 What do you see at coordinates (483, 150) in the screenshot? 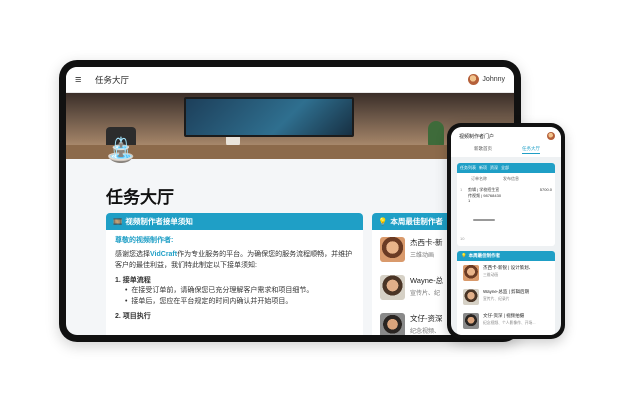
I see `tab-home: 新歌首页` at bounding box center [483, 150].